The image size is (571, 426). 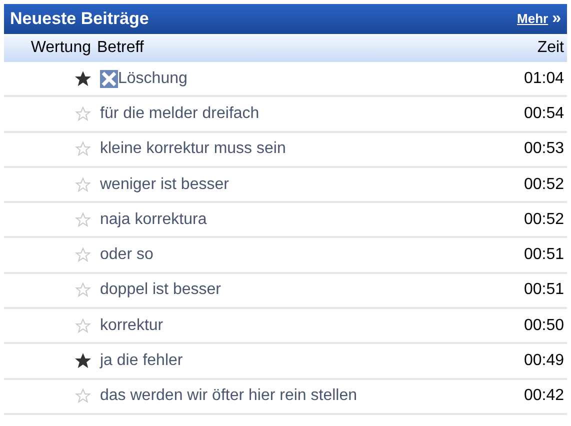 What do you see at coordinates (229, 396) in the screenshot?
I see `post-link: das werden wir öfter hier rein stellen` at bounding box center [229, 396].